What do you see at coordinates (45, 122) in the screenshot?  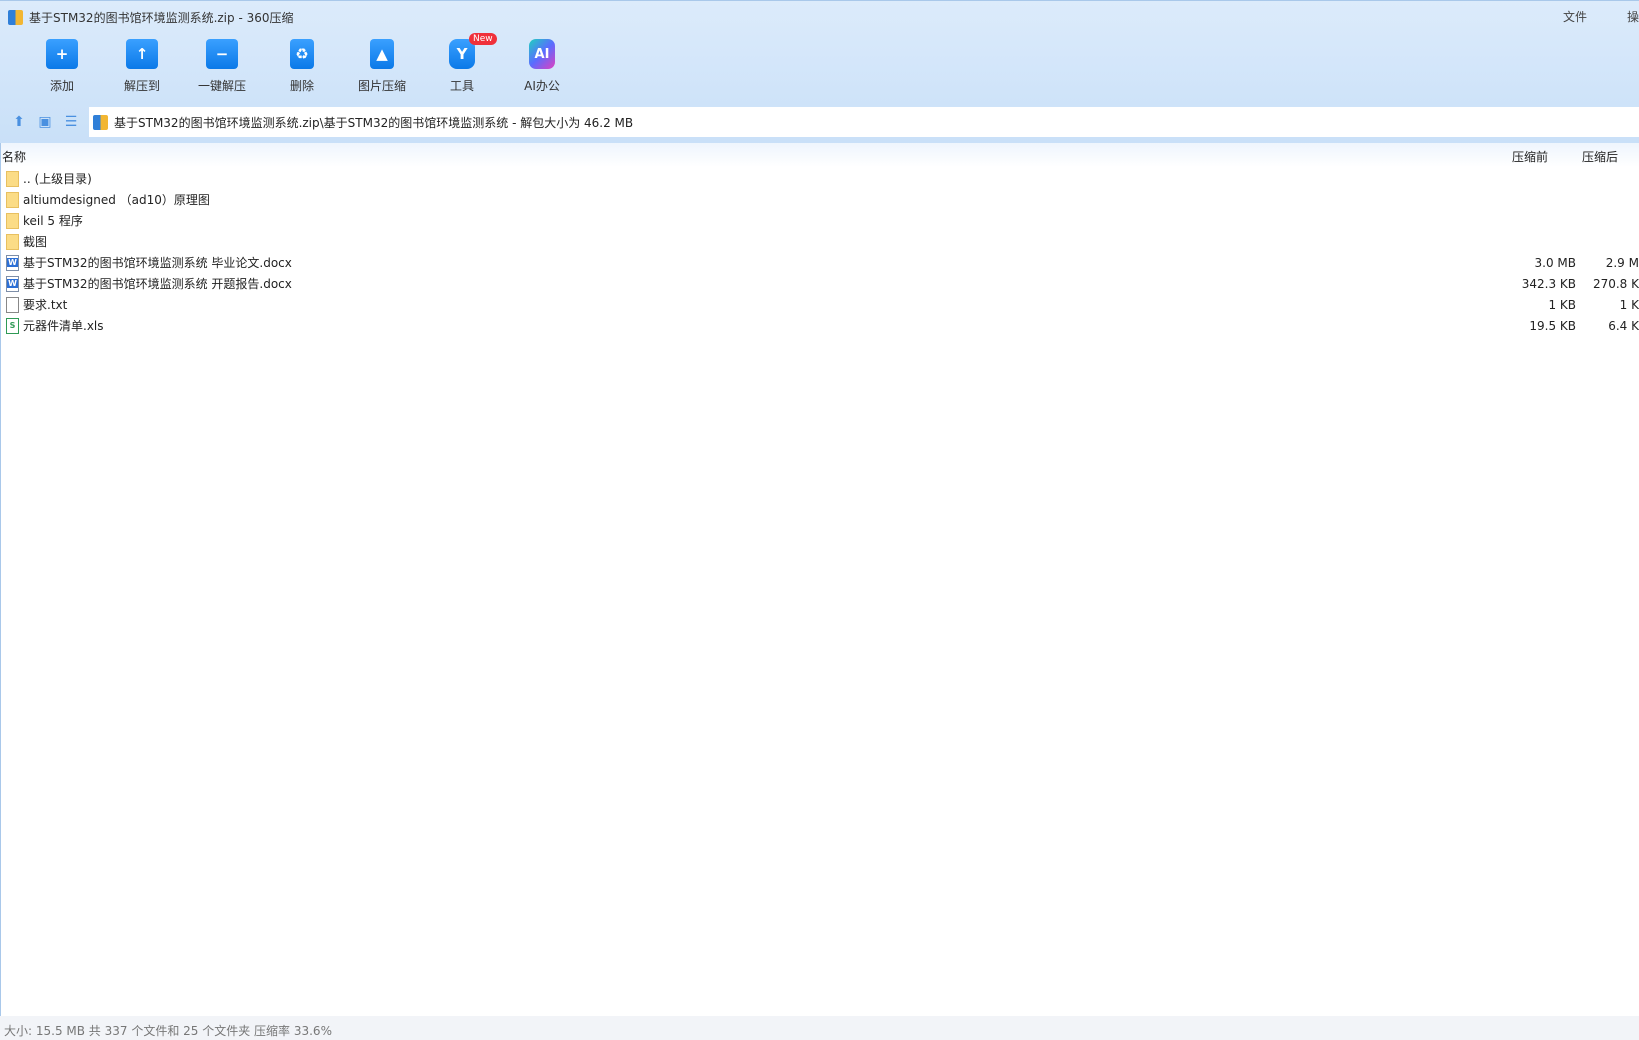 I see `thumbnail-view-icon: ▣` at bounding box center [45, 122].